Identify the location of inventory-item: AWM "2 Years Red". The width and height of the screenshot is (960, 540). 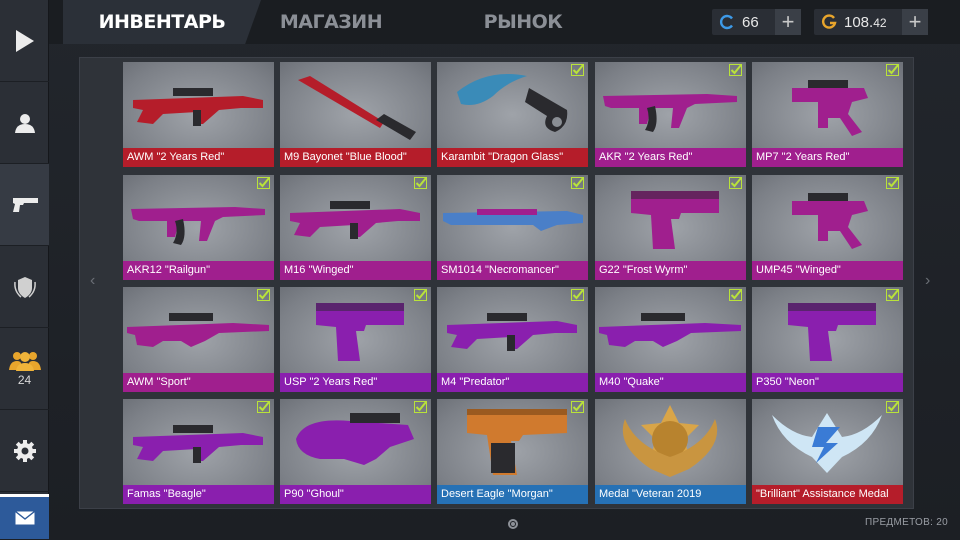
(198, 114).